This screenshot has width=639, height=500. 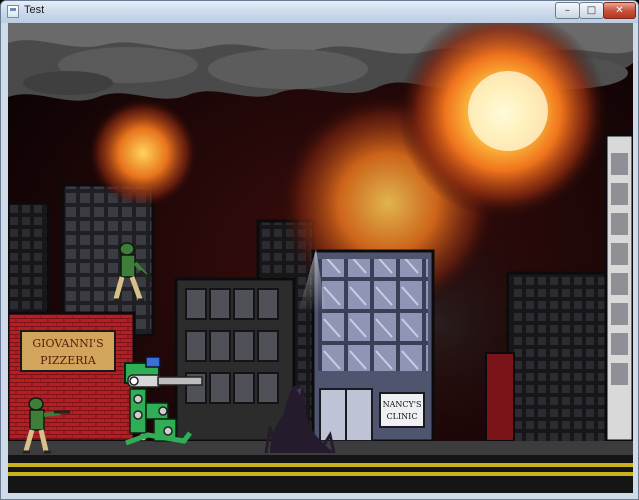 I want to click on window-title: Test, so click(x=34, y=10).